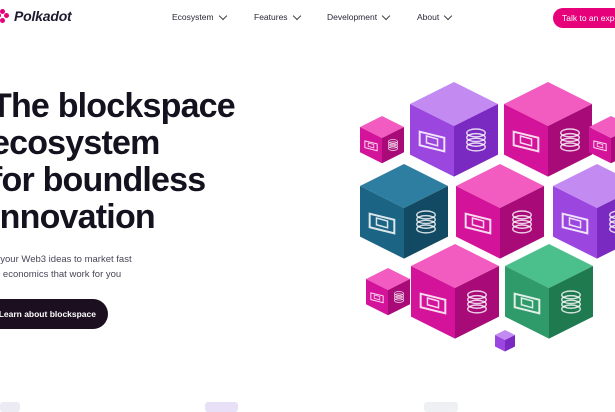 The width and height of the screenshot is (615, 412). I want to click on teal-cube, so click(404, 211).